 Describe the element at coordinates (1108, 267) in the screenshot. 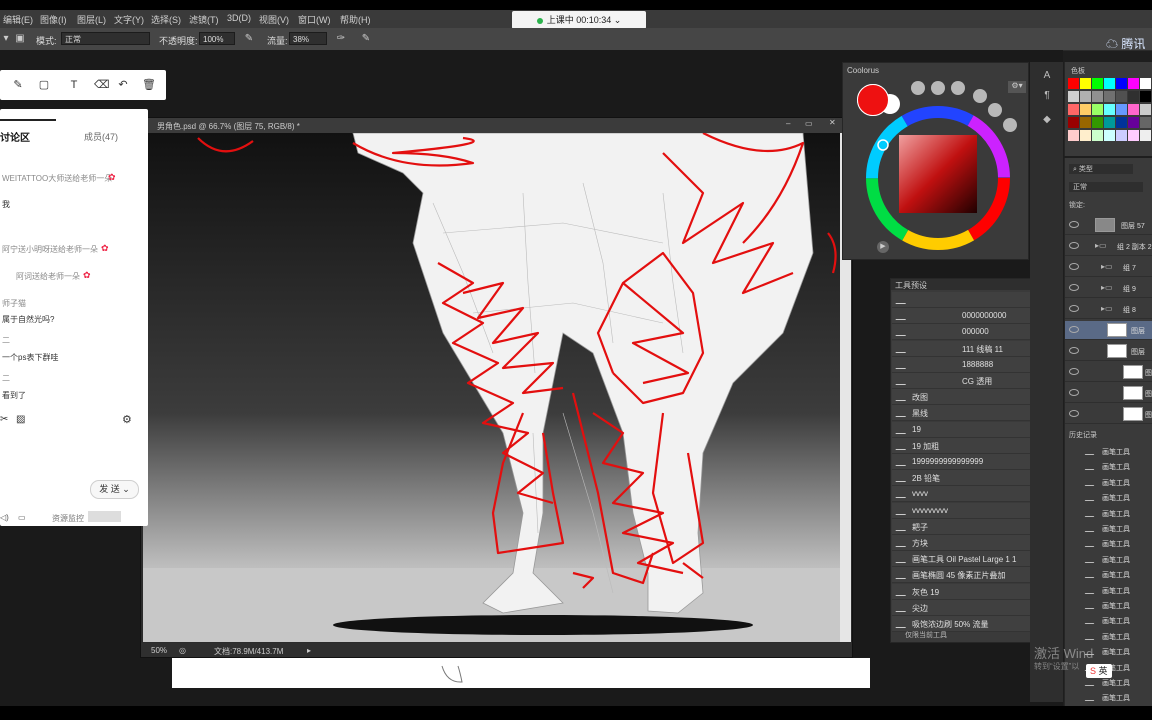

I see `layer-row: ▸▭ 组 7` at that location.